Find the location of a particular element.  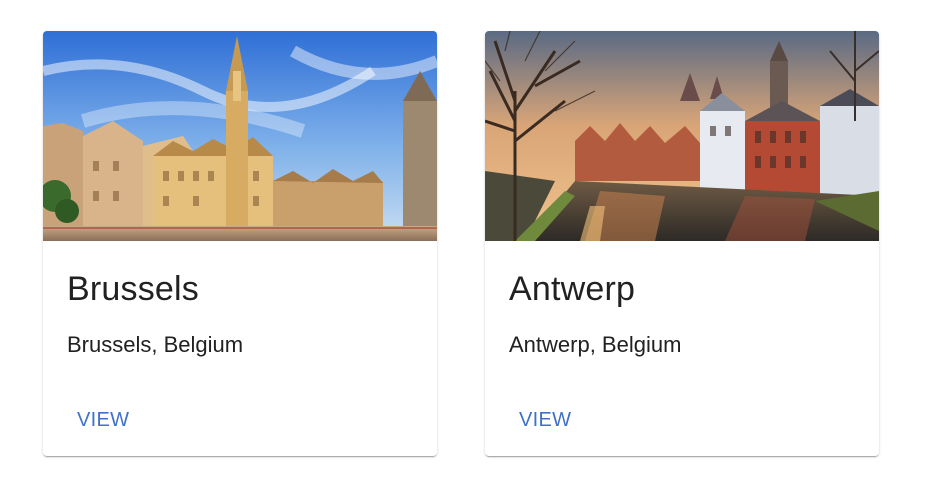

card-subtitle: Brussels, Belgium is located at coordinates (155, 344).